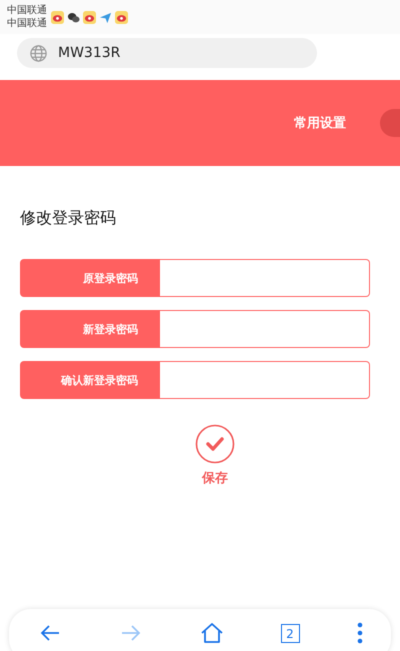  Describe the element at coordinates (215, 444) in the screenshot. I see `check-circle-icon` at that location.